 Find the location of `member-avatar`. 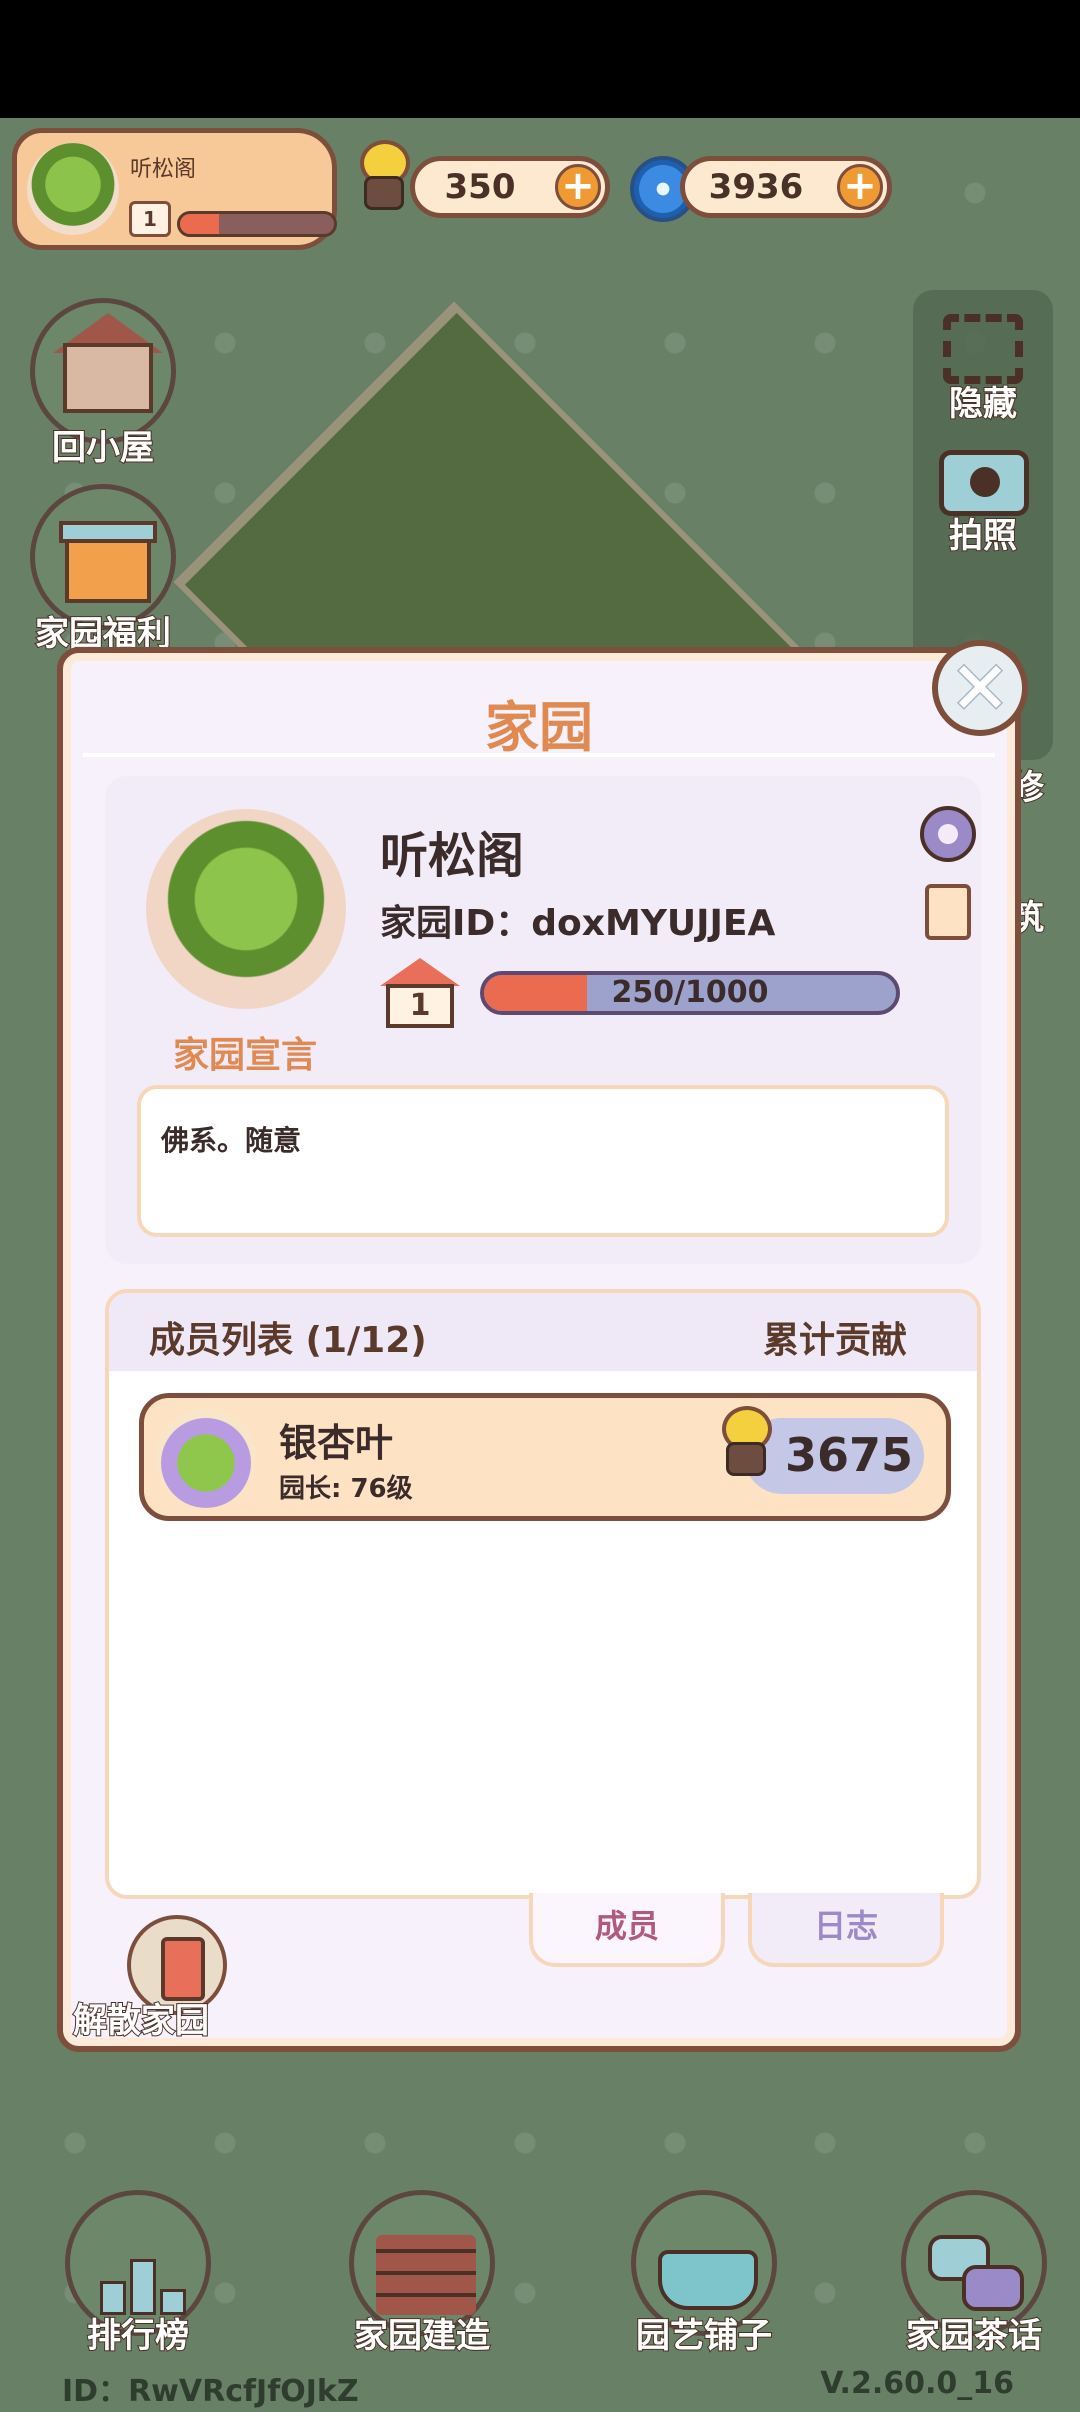

member-avatar is located at coordinates (206, 1458).